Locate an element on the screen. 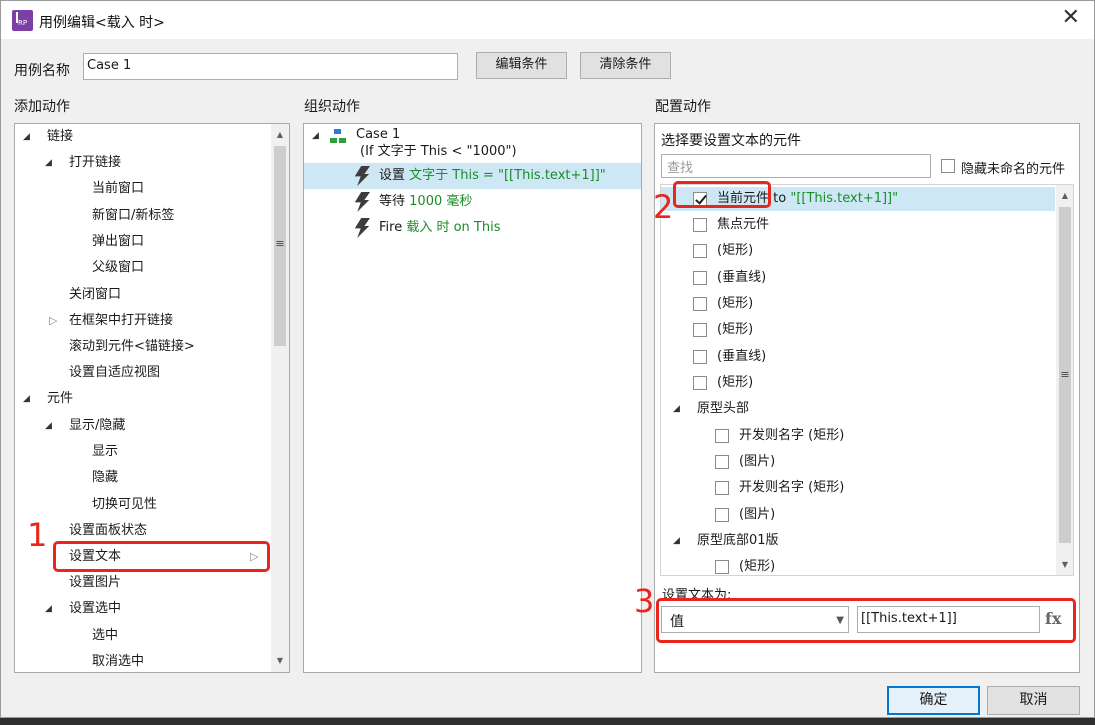 The width and height of the screenshot is (1095, 725). tree-item-set-image: 设置图片 is located at coordinates (95, 583).